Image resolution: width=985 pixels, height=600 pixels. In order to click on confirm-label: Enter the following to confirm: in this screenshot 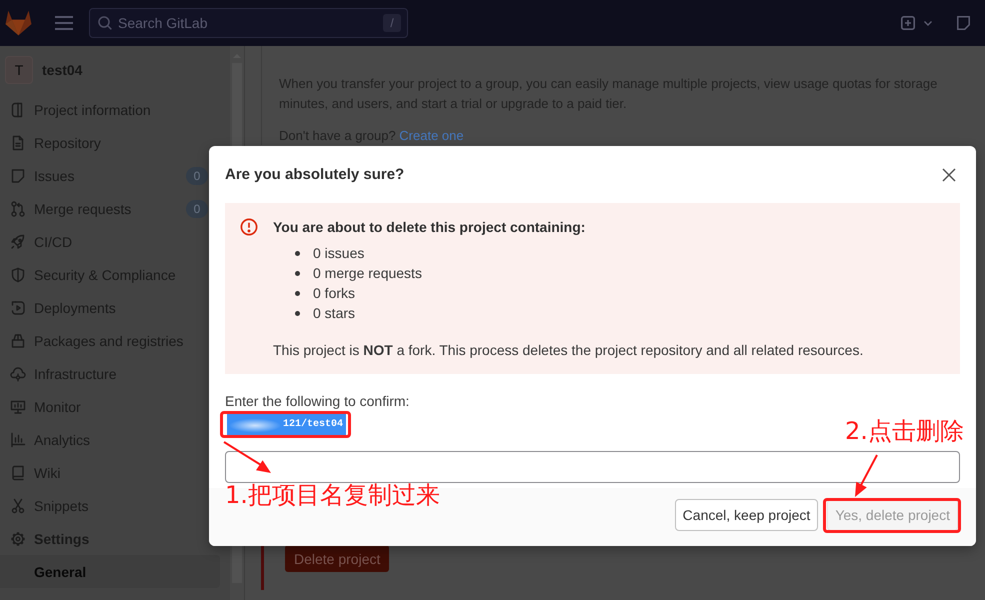, I will do `click(317, 401)`.